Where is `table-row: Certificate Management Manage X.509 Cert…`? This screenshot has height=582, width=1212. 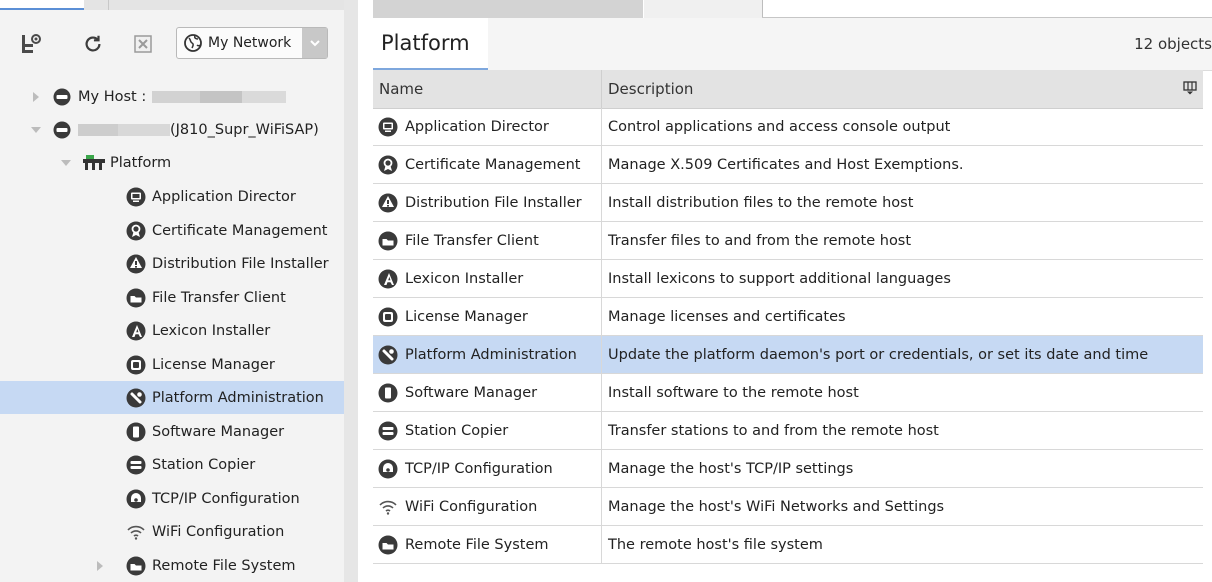 table-row: Certificate Management Manage X.509 Cert… is located at coordinates (788, 165).